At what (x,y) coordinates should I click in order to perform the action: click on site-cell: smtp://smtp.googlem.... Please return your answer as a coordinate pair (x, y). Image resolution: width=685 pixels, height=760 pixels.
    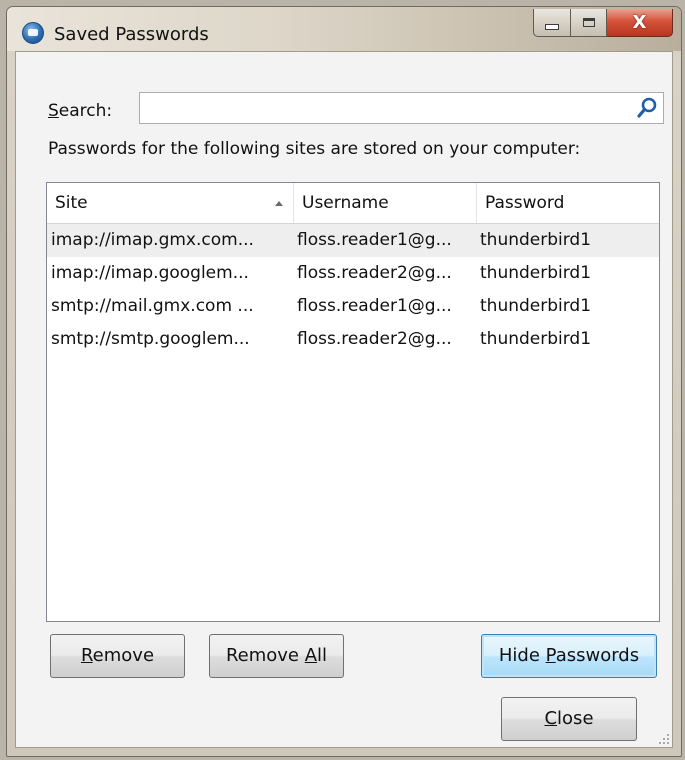
    Looking at the image, I should click on (150, 339).